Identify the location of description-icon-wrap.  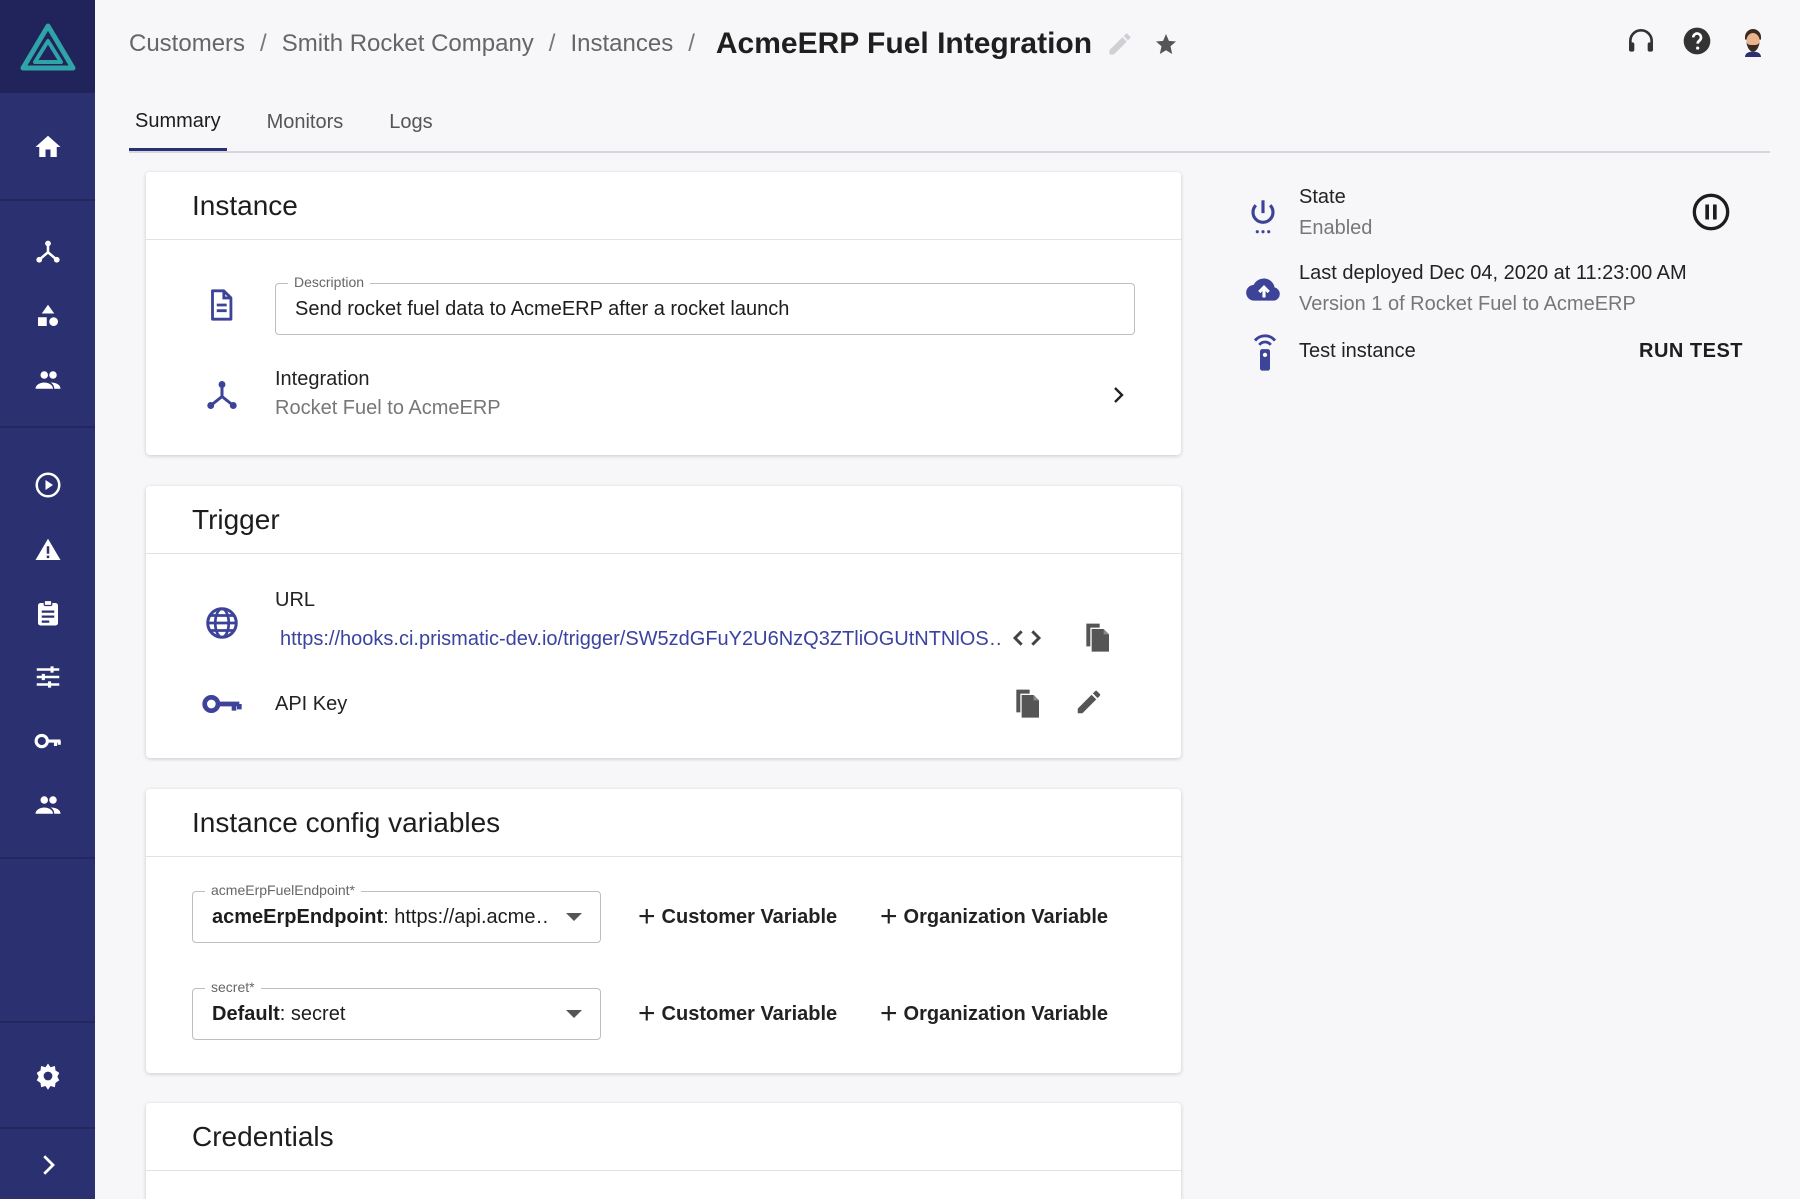
(221, 305).